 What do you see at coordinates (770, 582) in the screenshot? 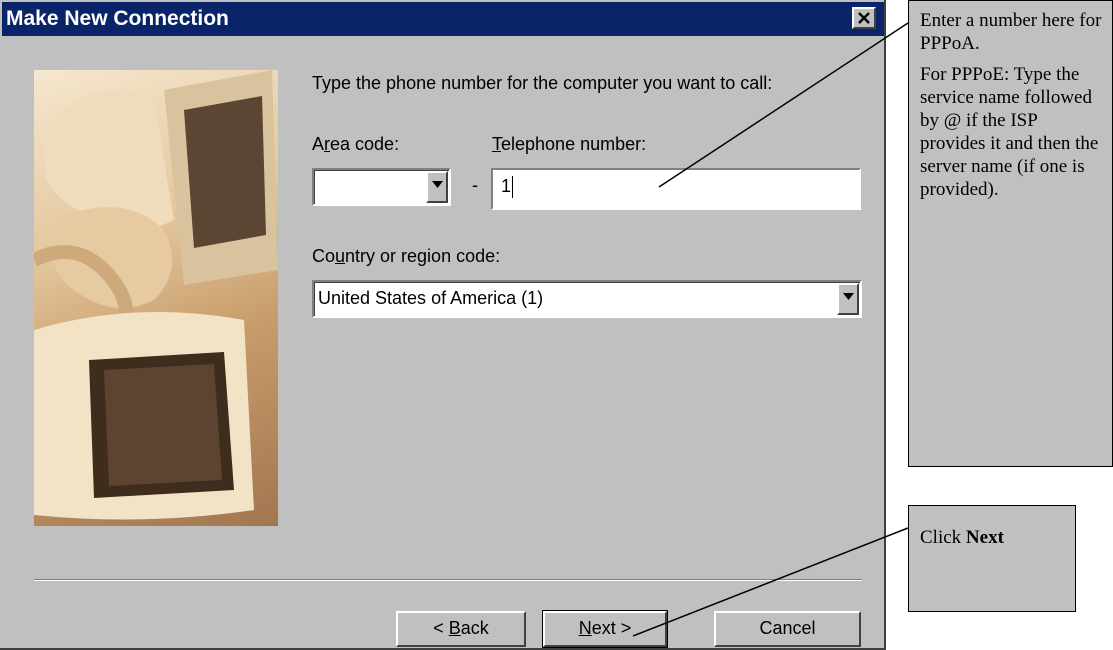
I see `pointer-line-next` at bounding box center [770, 582].